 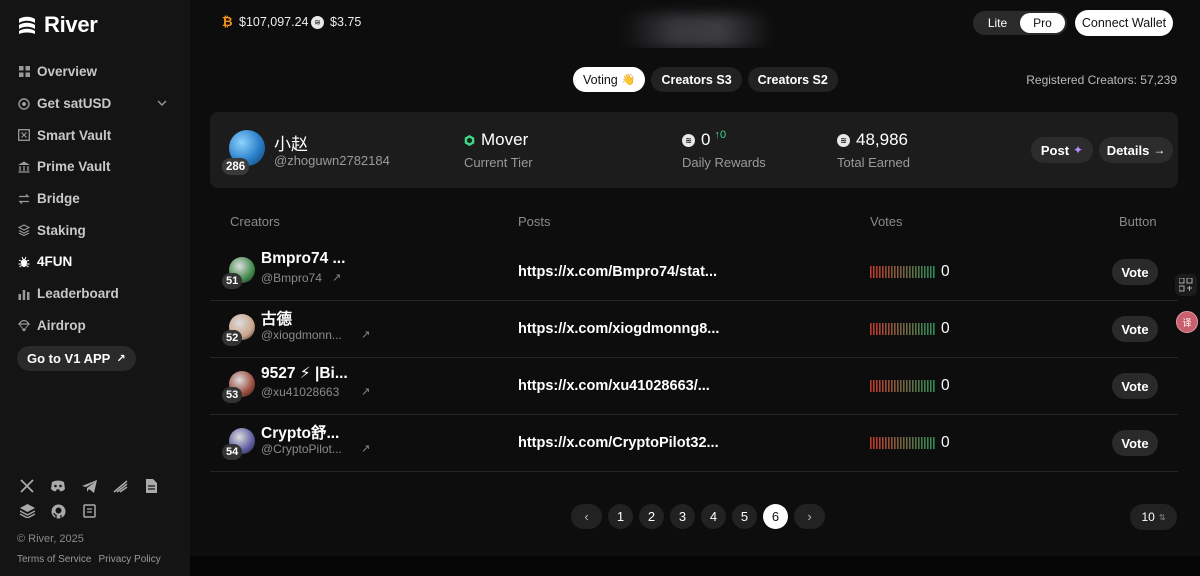 I want to click on layers-icon, so click(x=27, y=511).